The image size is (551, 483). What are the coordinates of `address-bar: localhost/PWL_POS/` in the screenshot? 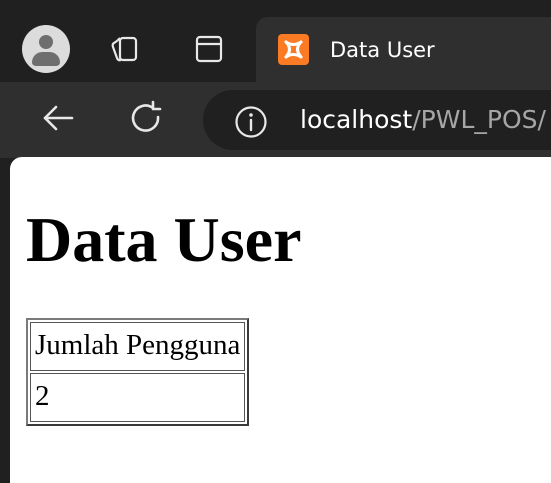 It's located at (377, 120).